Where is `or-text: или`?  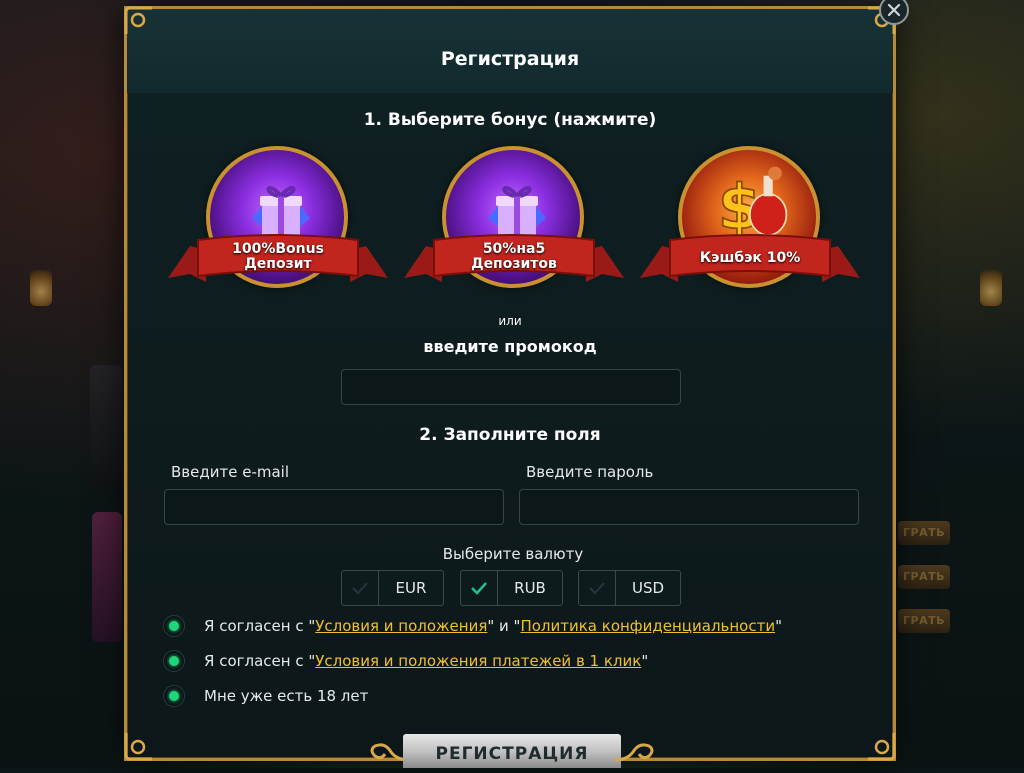
or-text: или is located at coordinates (510, 321).